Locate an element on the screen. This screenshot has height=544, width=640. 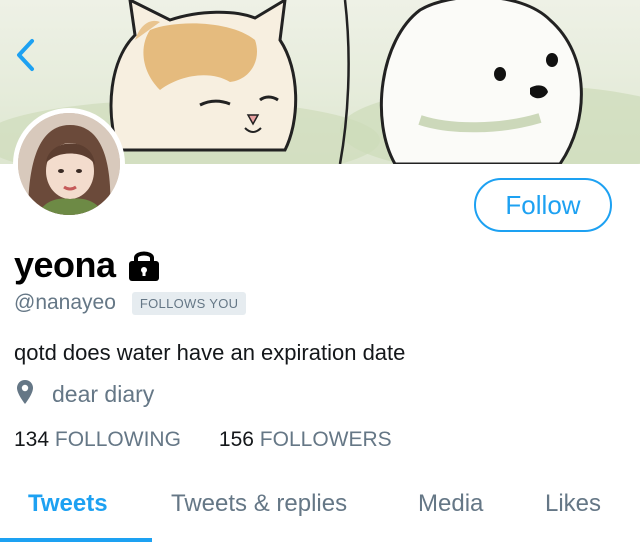
bio: qotd does water have an expiration date is located at coordinates (210, 352).